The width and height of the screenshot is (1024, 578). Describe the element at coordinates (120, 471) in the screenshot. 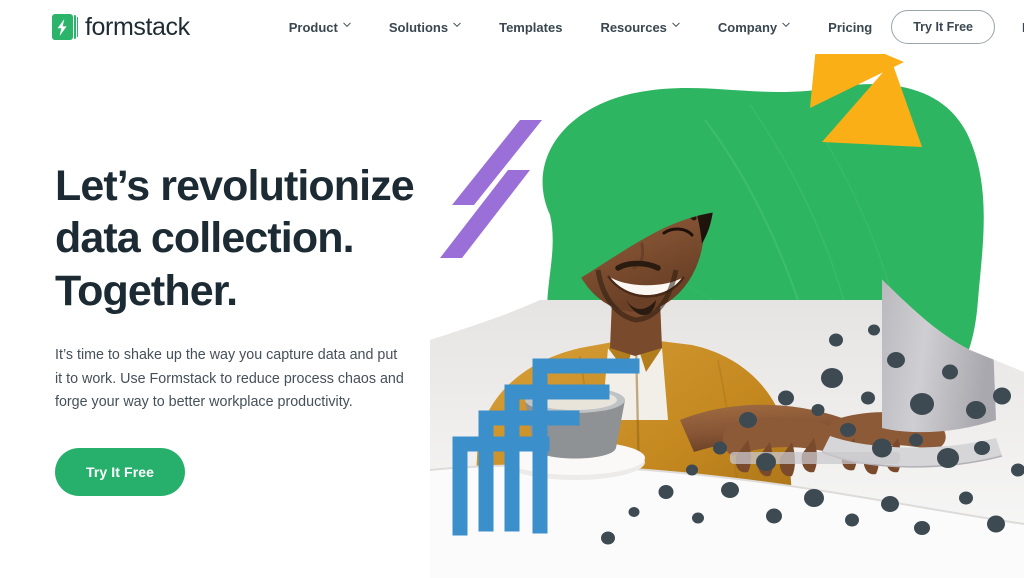

I see `hero-try-it-free-button: Try It Free` at that location.